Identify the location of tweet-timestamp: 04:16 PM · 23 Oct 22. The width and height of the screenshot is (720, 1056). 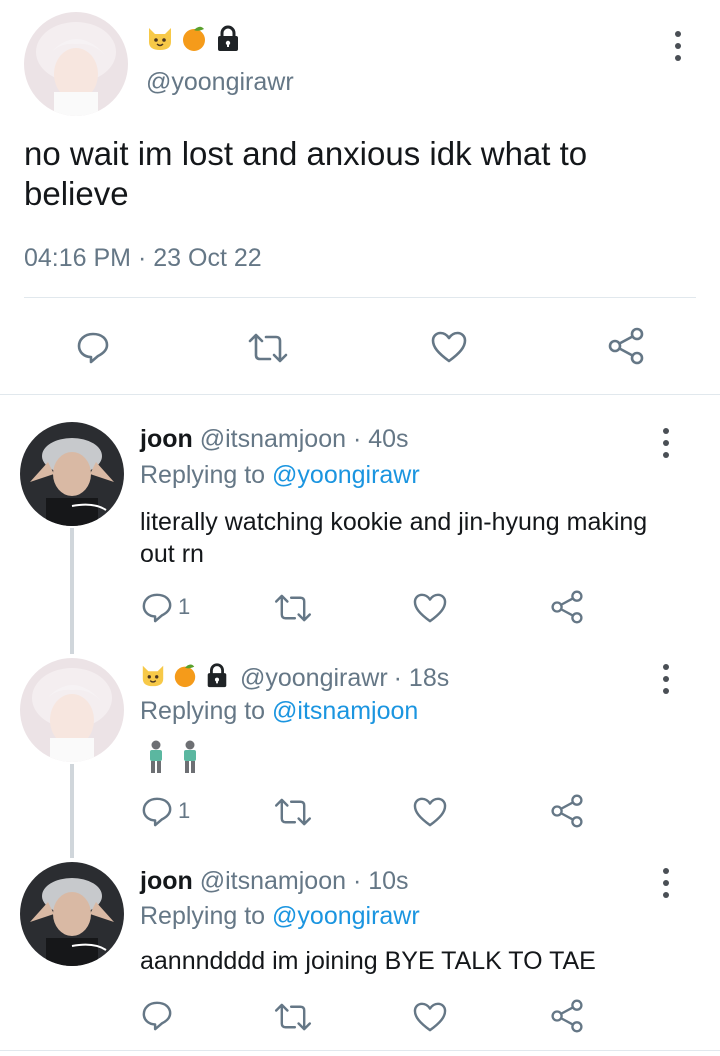
(143, 258).